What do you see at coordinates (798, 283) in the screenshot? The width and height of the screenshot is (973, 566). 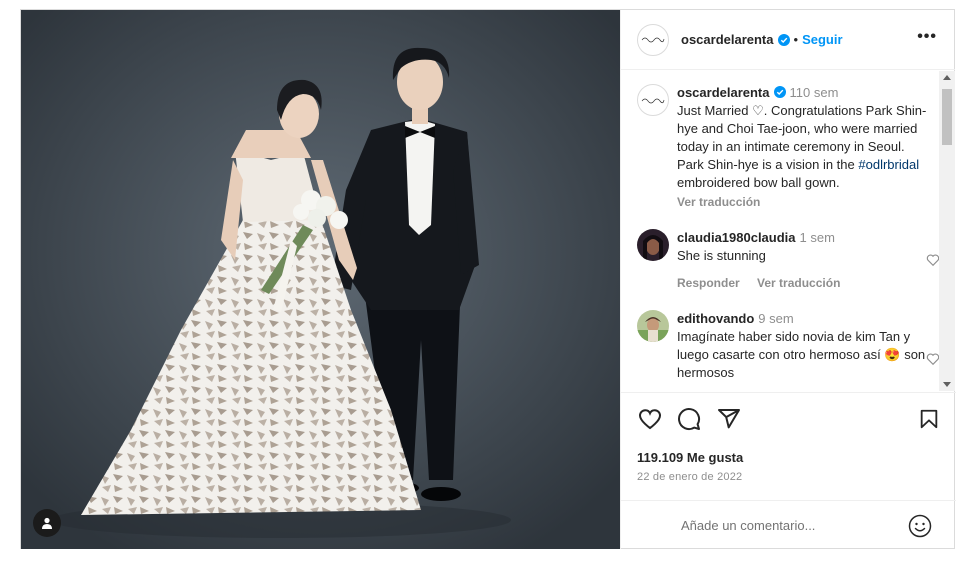 I see `comment-translate-link: Ver traducción` at bounding box center [798, 283].